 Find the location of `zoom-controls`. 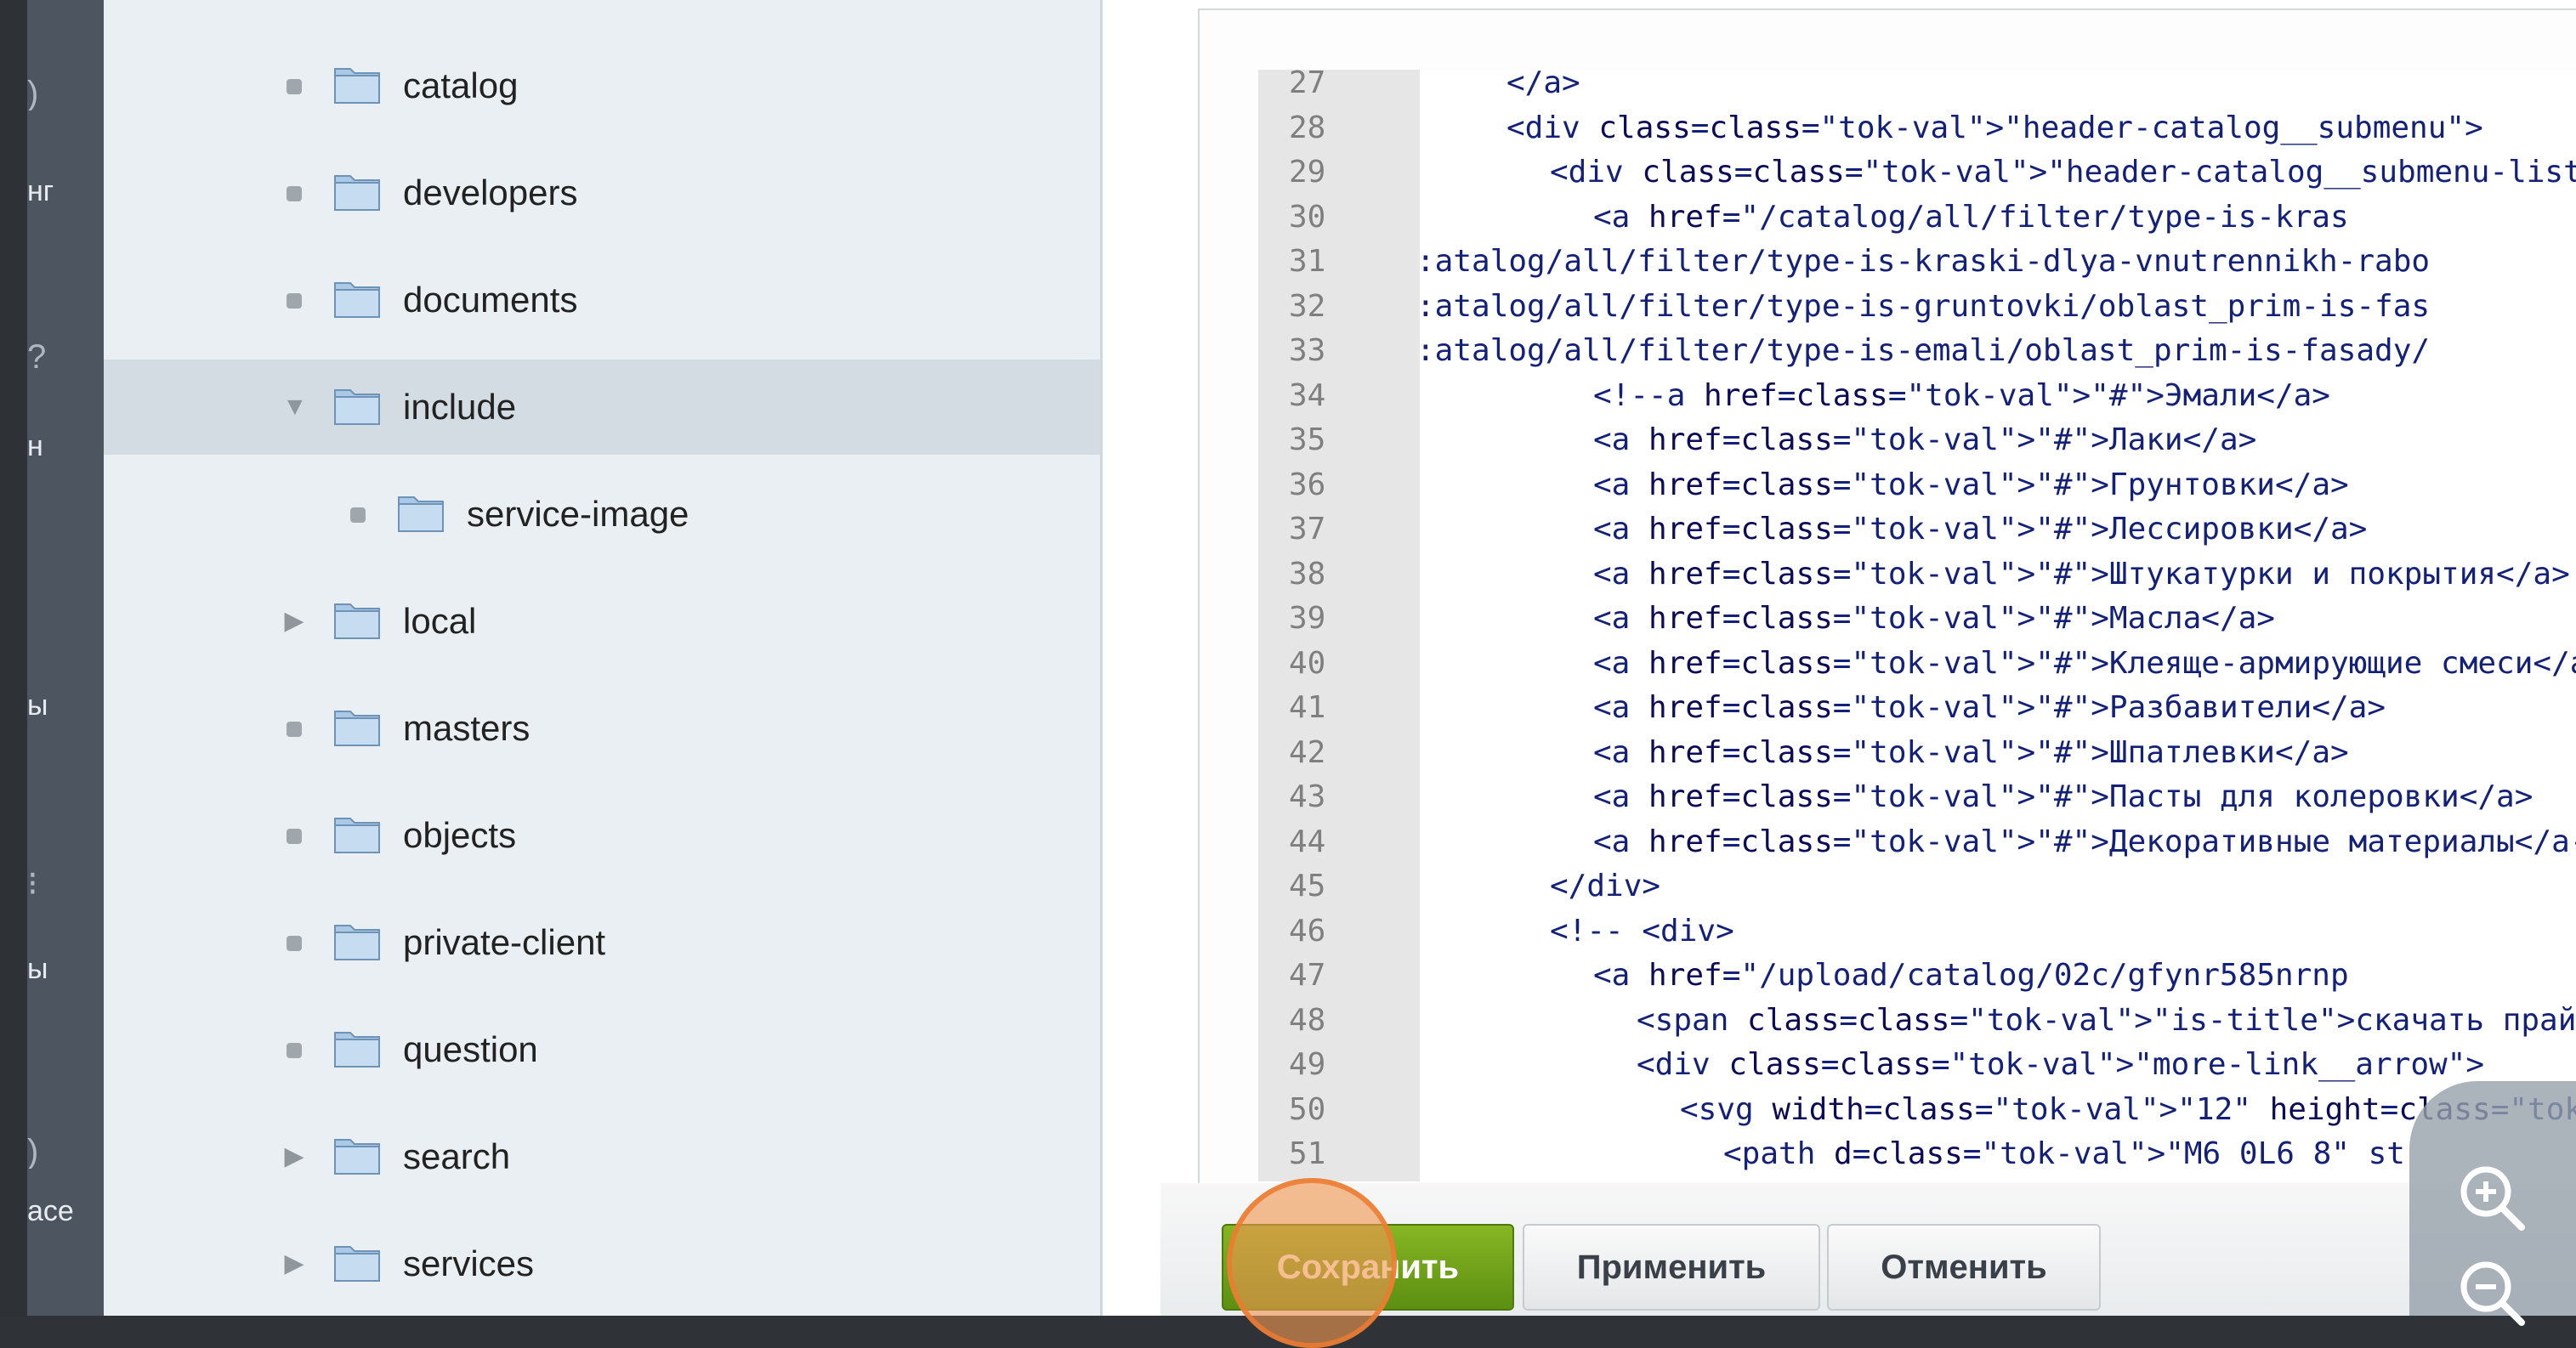

zoom-controls is located at coordinates (2493, 1203).